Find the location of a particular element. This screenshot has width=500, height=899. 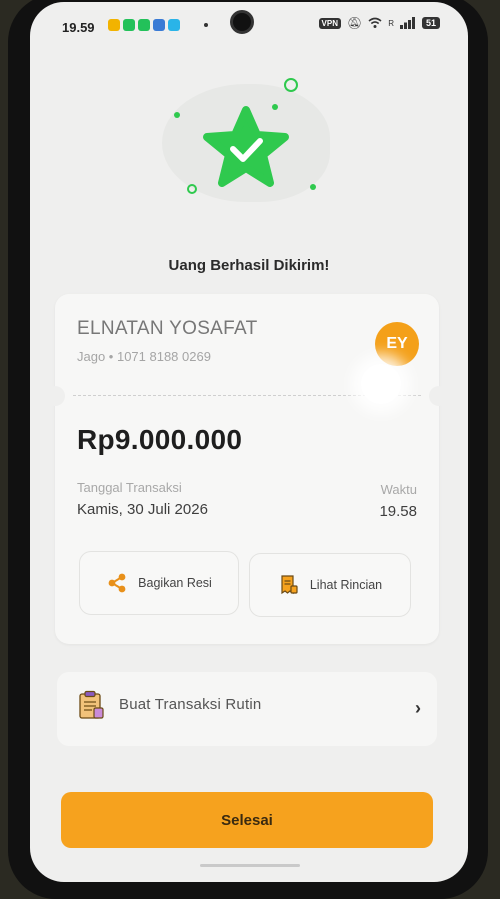

clipboard-icon is located at coordinates (91, 704).